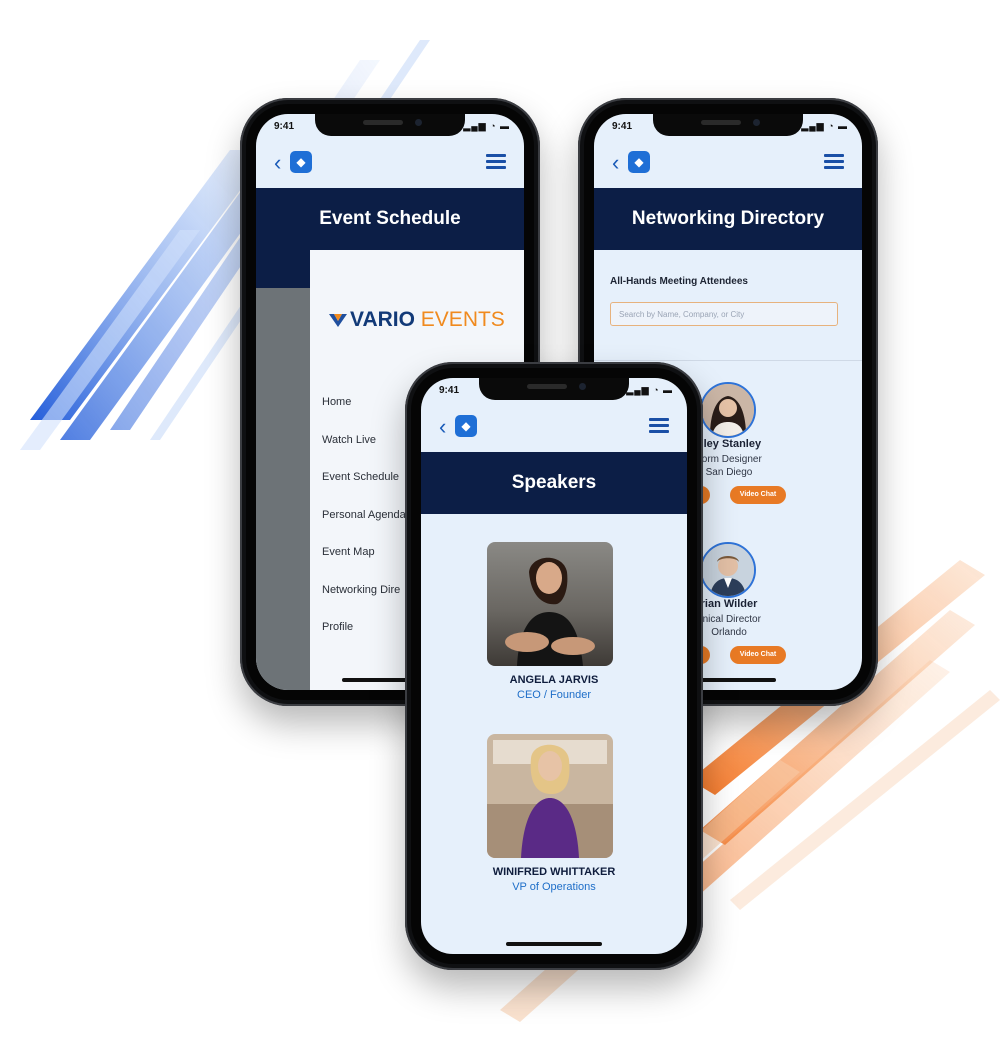  I want to click on nav-item-event-schedule: Event Schedule, so click(364, 490).